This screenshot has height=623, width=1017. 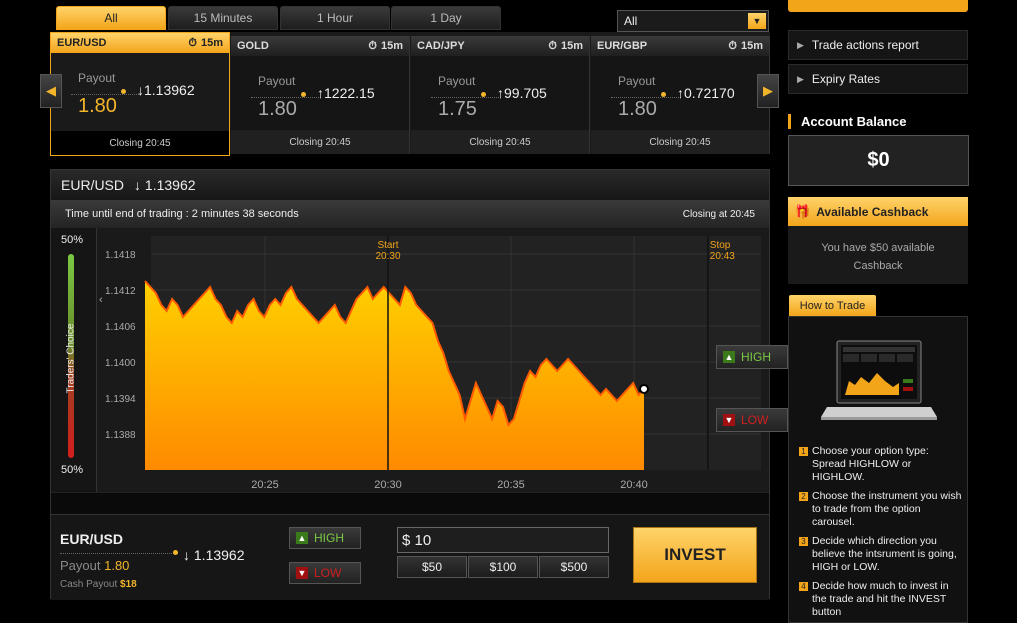 I want to click on panel-symbol: EUR/USD, so click(x=93, y=185).